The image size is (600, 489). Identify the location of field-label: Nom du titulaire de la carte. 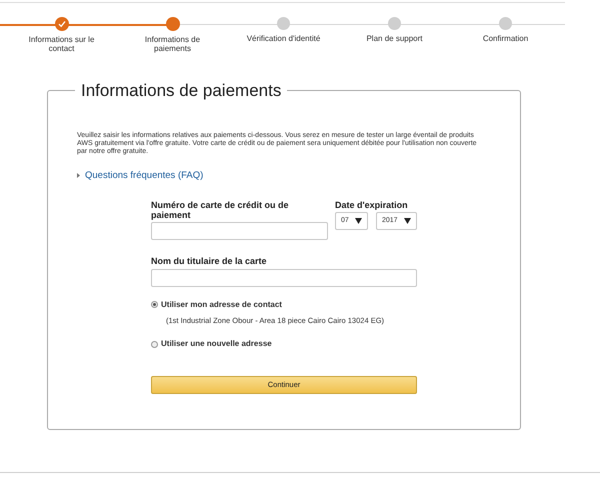
(209, 261).